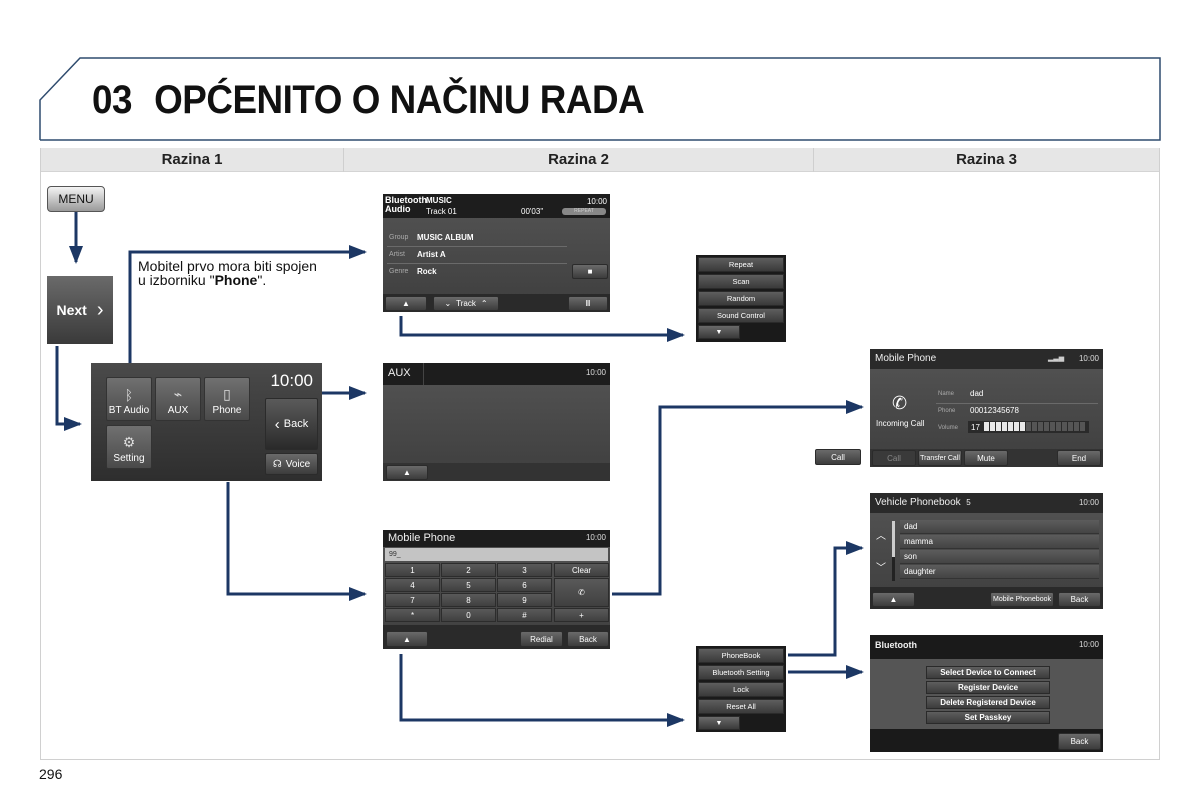  I want to click on redial-button: Redial, so click(541, 639).